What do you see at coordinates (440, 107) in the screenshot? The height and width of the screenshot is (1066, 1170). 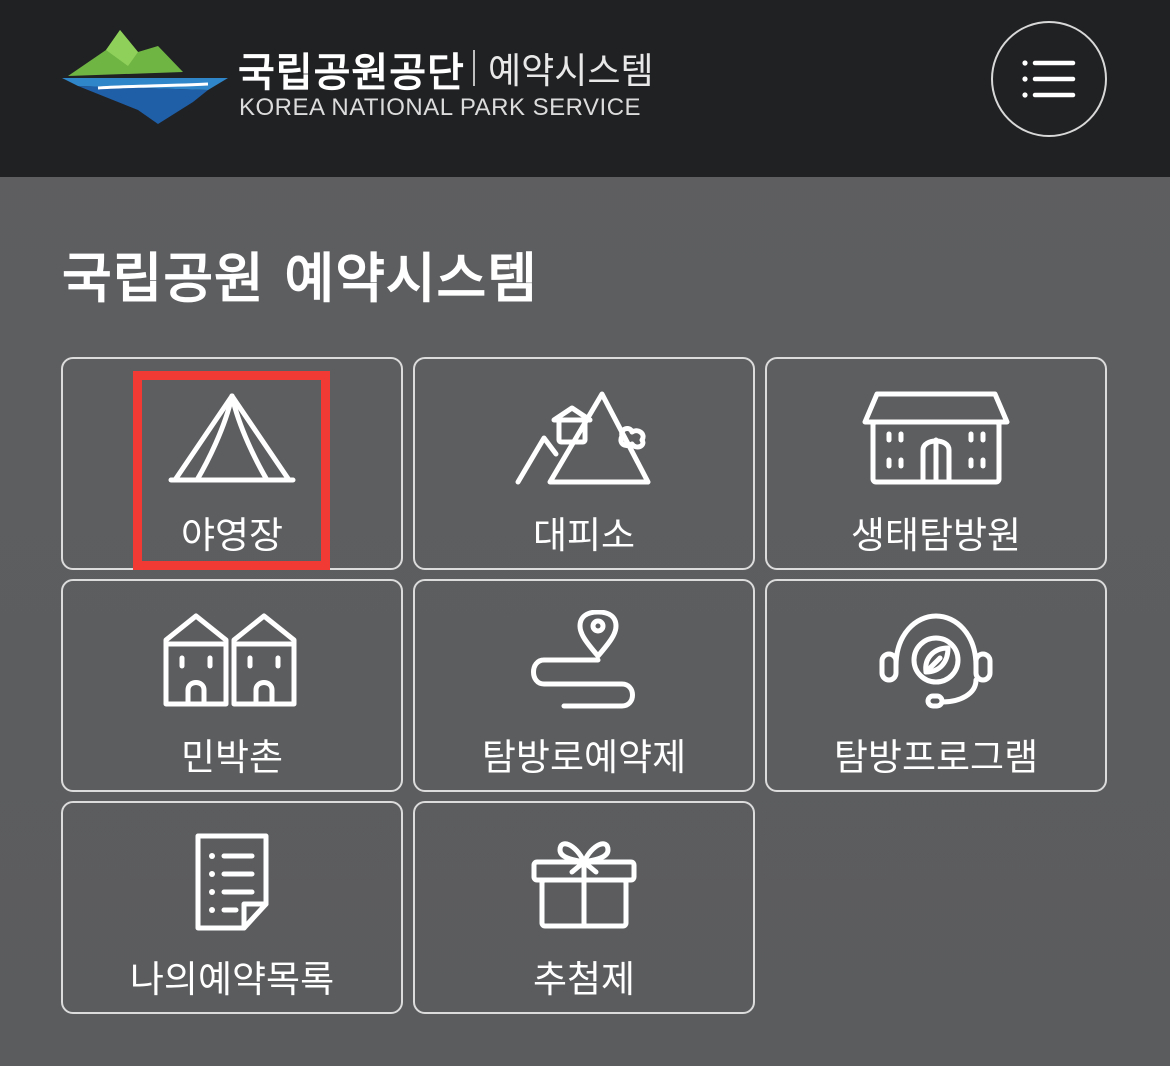 I see `org-name-en: KOREA NATIONAL PARK SERVICE` at bounding box center [440, 107].